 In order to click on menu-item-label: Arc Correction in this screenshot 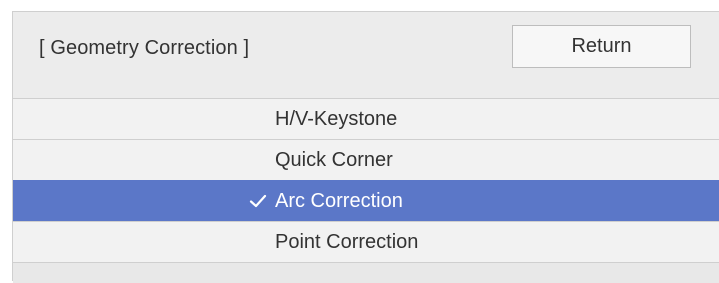, I will do `click(339, 201)`.